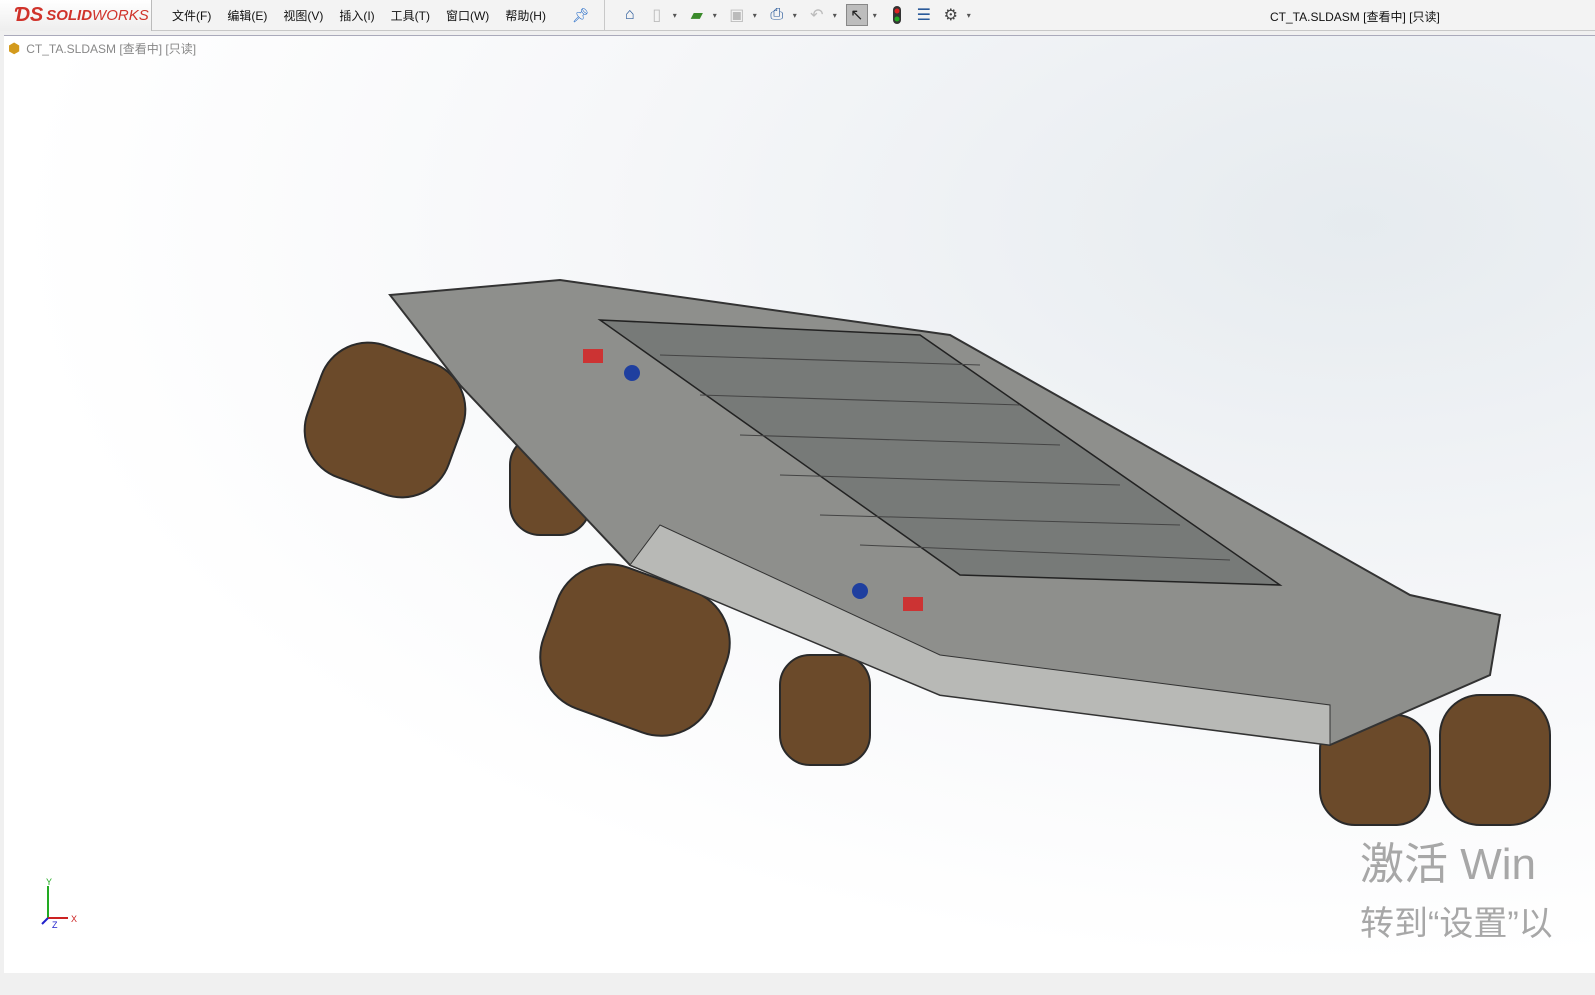  I want to click on open-icon: ▰, so click(697, 15).